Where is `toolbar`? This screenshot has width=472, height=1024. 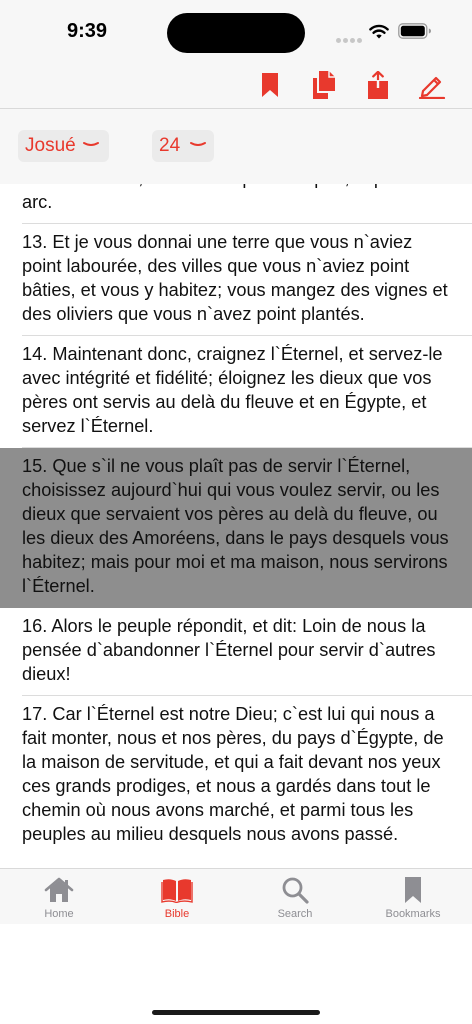
toolbar is located at coordinates (236, 85).